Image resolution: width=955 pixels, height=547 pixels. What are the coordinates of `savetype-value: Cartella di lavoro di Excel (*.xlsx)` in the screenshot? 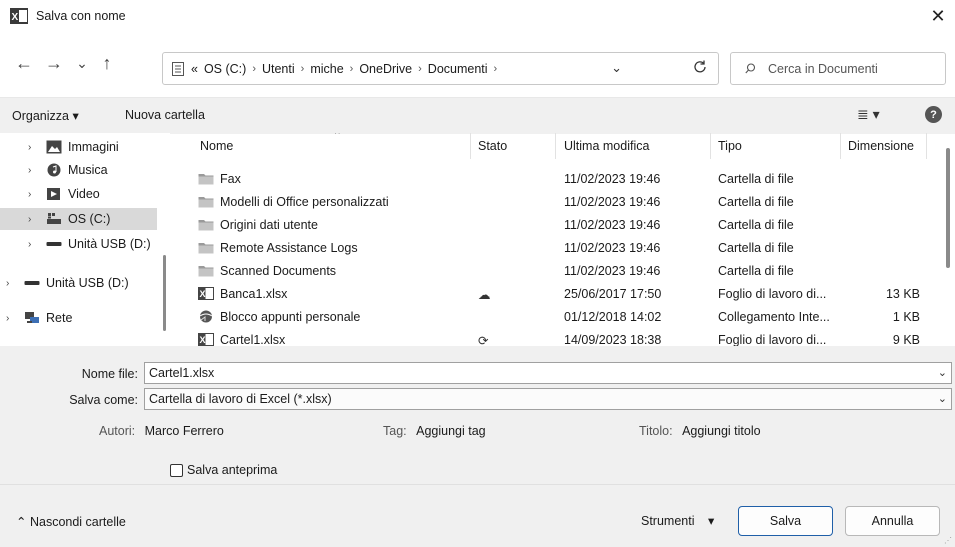 It's located at (240, 399).